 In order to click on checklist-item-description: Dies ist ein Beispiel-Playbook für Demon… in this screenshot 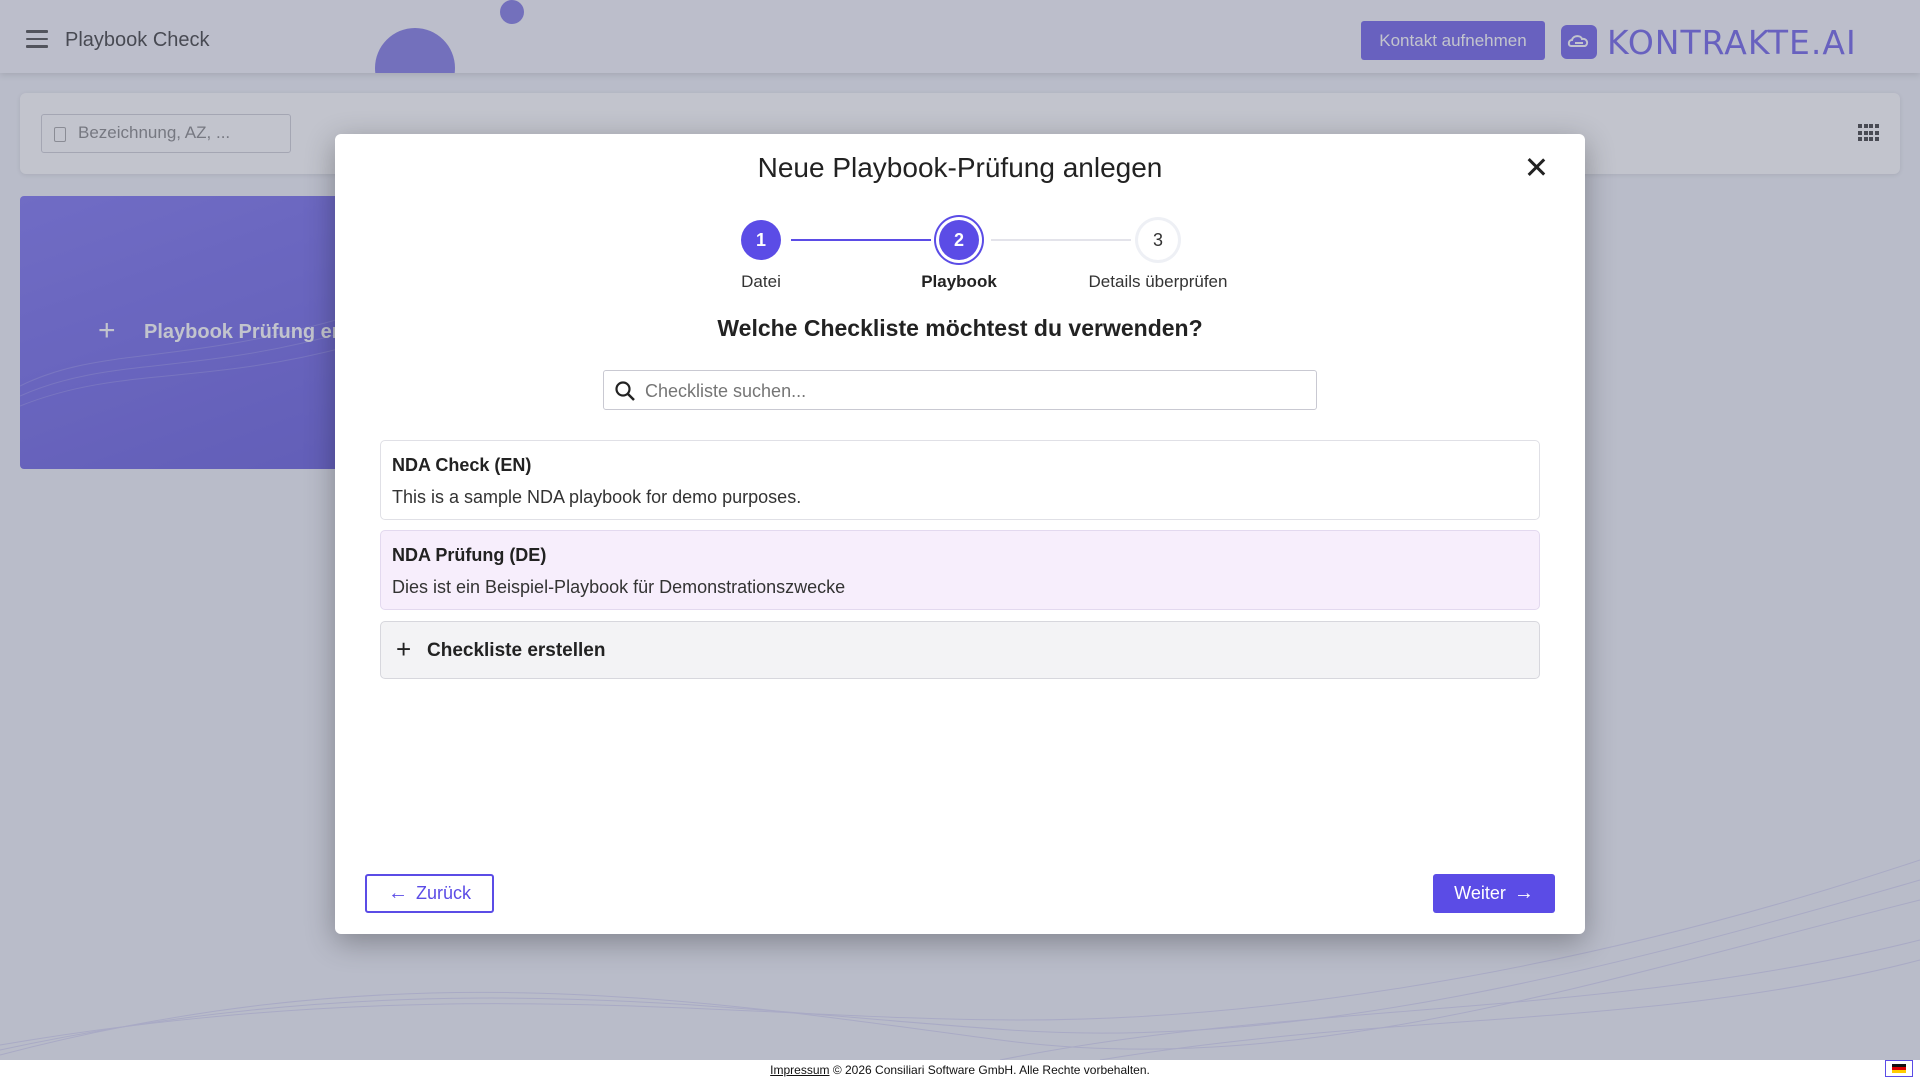, I will do `click(619, 587)`.